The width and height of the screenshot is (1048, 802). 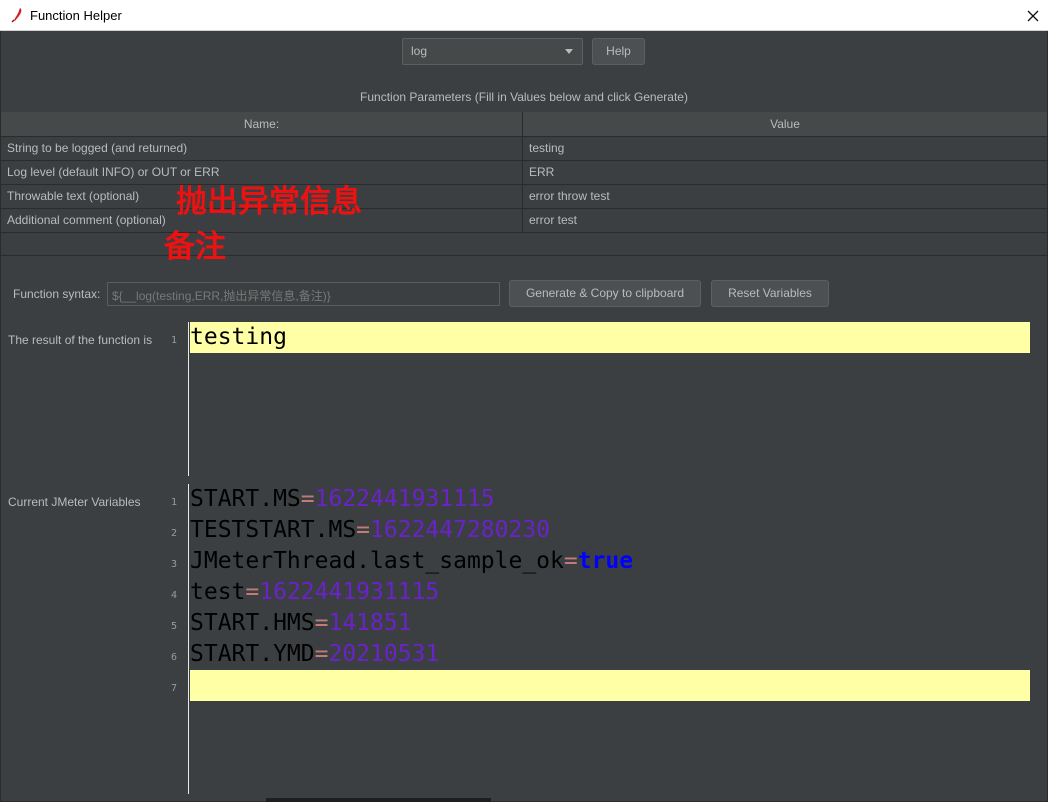 What do you see at coordinates (785, 149) in the screenshot?
I see `param-value: testing` at bounding box center [785, 149].